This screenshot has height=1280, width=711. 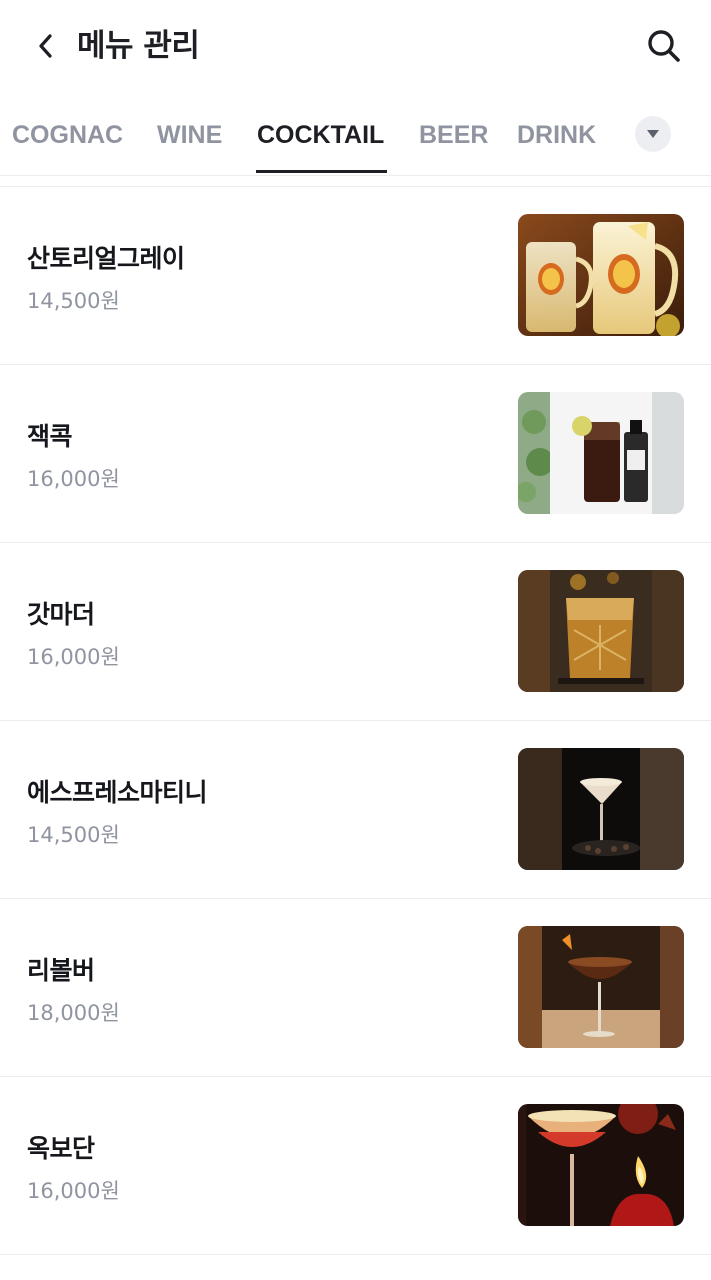 What do you see at coordinates (601, 809) in the screenshot?
I see `espresso-martini-photo` at bounding box center [601, 809].